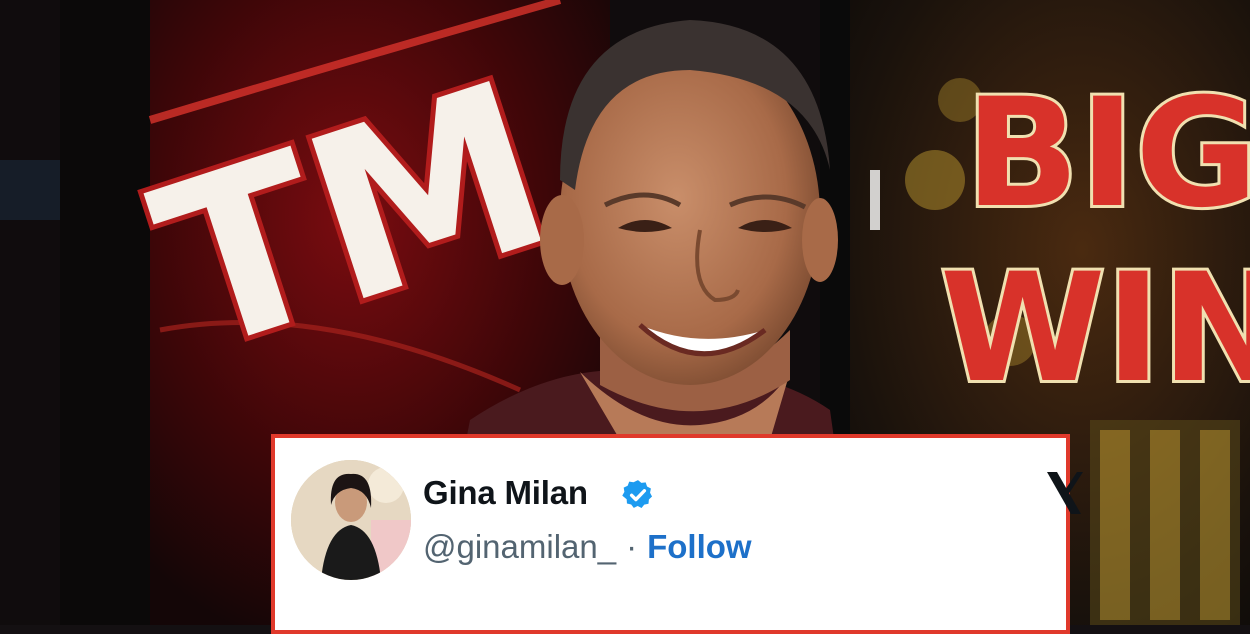 The image size is (1250, 634). I want to click on handle: @ginamilan_, so click(519, 546).